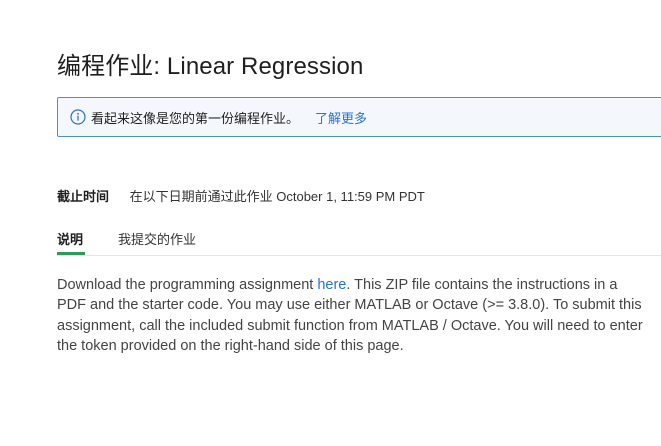  I want to click on tab-my-submissions: 我提交的作业, so click(157, 240).